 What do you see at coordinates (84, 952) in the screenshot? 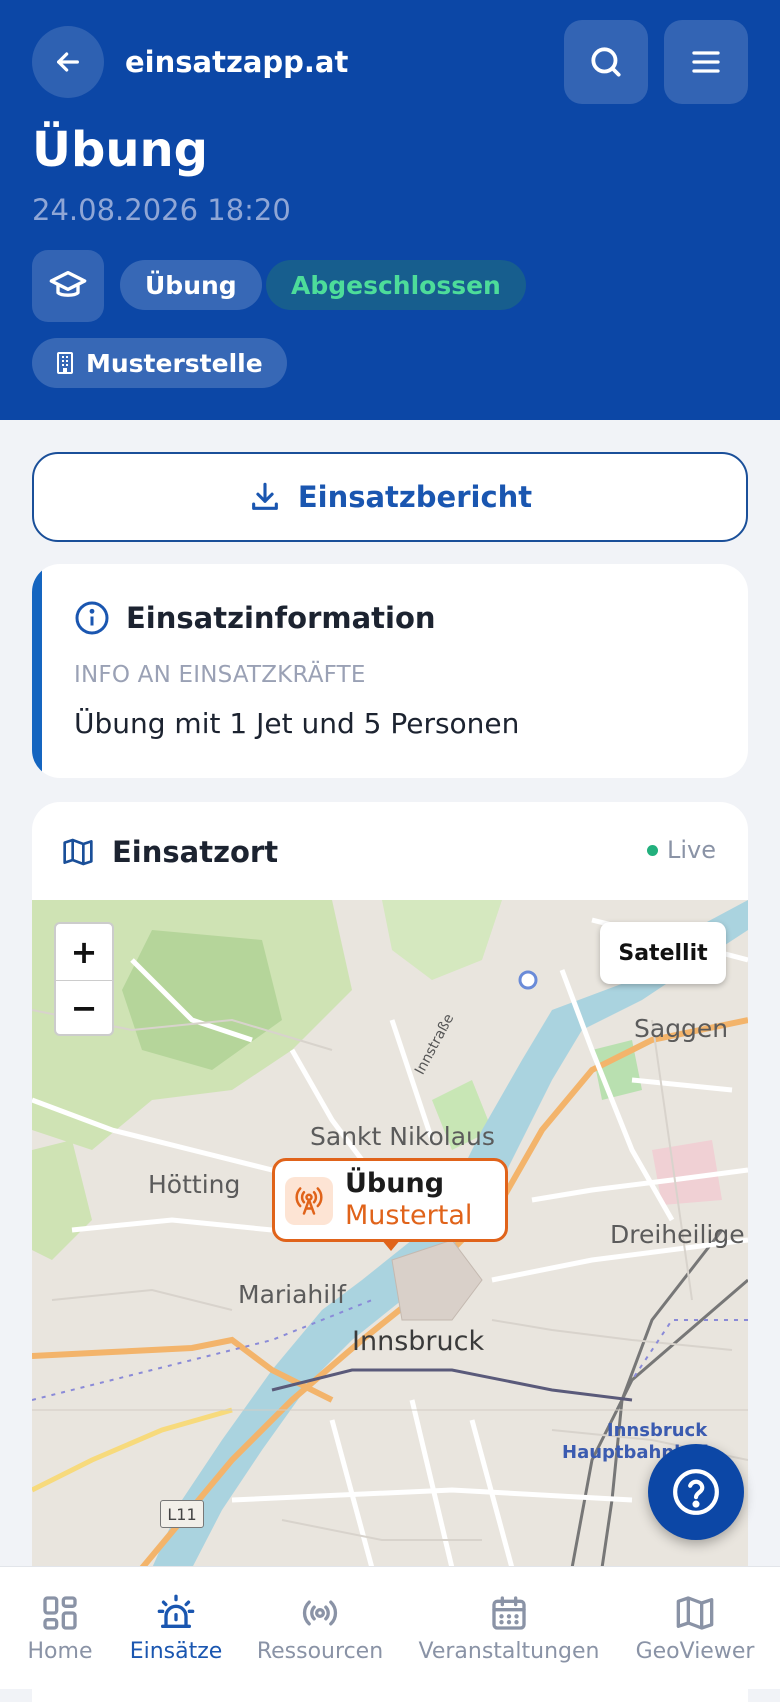
I see `zoom-in-button: +` at bounding box center [84, 952].